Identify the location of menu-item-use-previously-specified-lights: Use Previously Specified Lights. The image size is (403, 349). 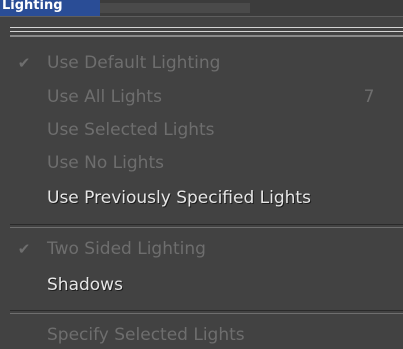
(201, 198).